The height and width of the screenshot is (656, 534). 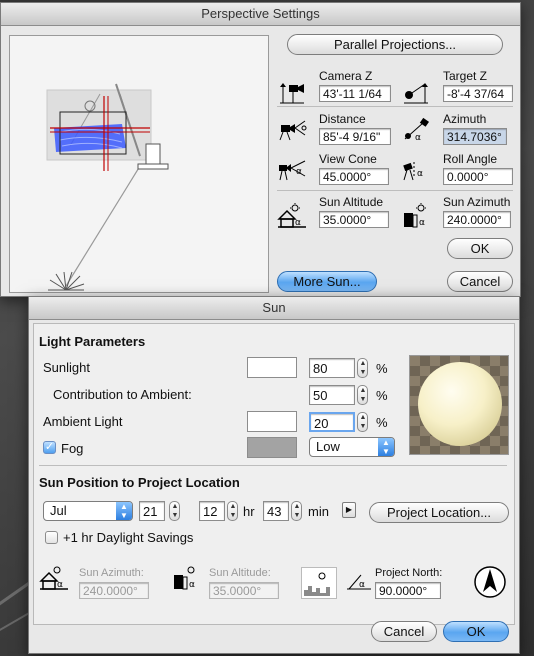 I want to click on window-title: Sun, so click(x=274, y=308).